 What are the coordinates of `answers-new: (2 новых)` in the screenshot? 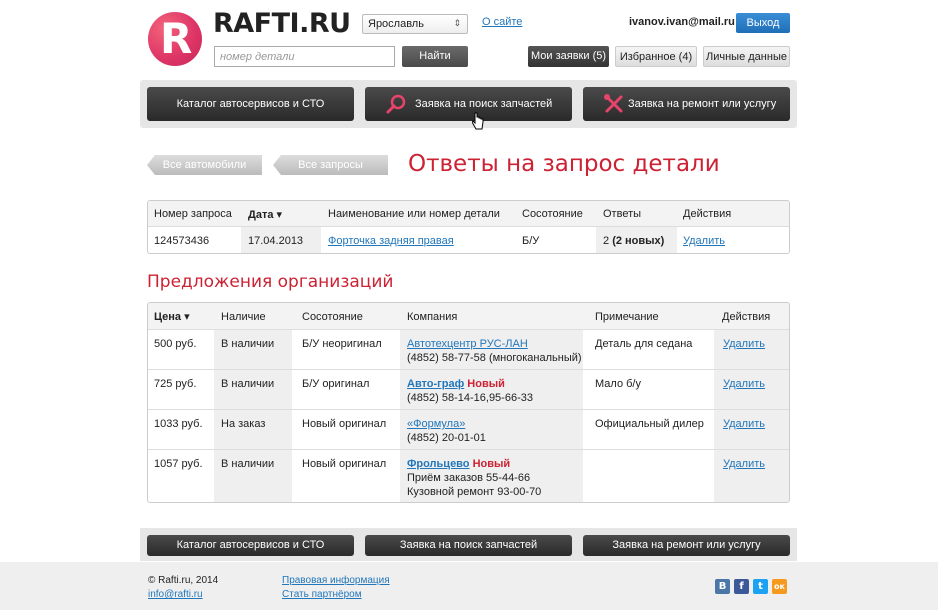 It's located at (638, 241).